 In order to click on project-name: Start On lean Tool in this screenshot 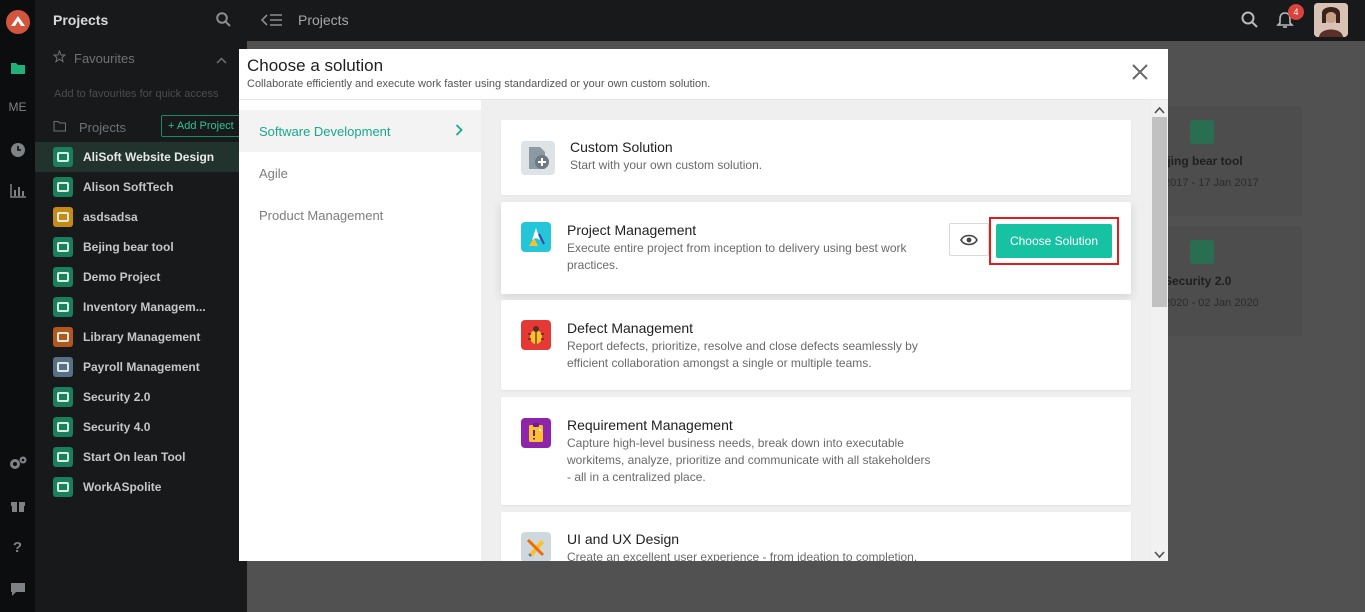, I will do `click(134, 457)`.